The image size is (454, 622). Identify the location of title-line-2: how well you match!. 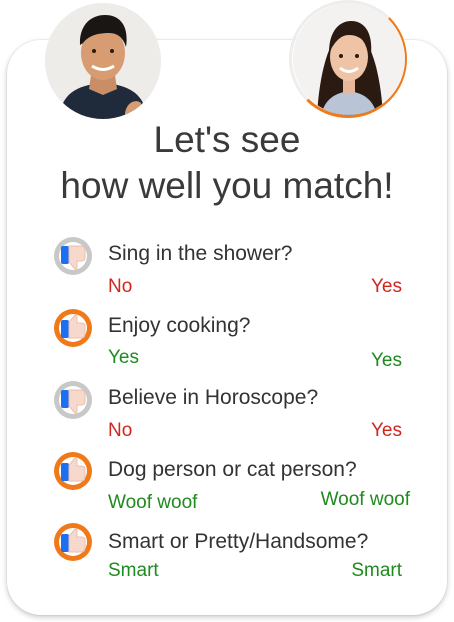
(227, 185).